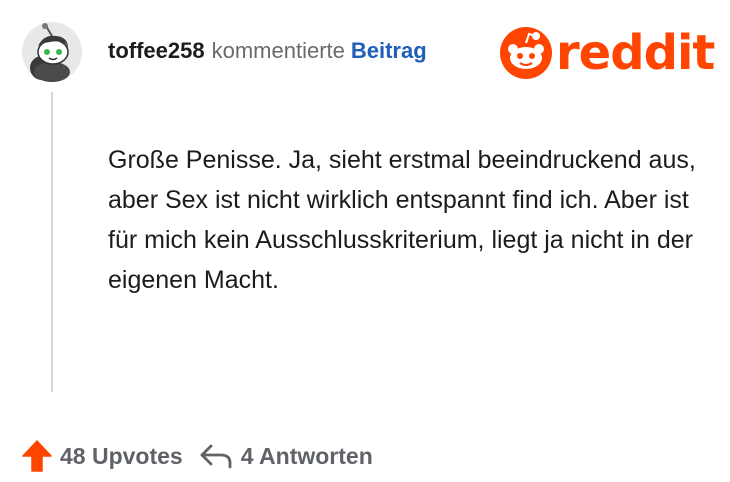 The image size is (730, 482). I want to click on reddit-snoo-logo-icon, so click(526, 53).